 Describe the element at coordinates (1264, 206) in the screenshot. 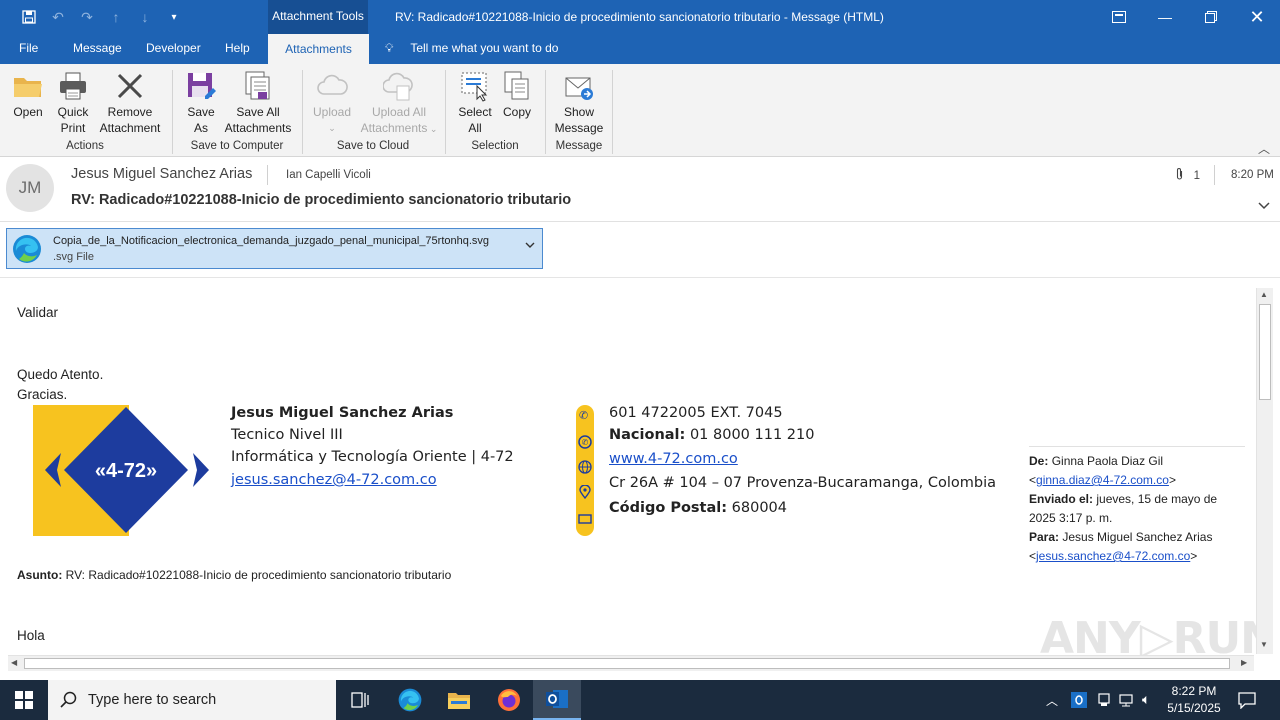

I see `expand-header-icon` at that location.